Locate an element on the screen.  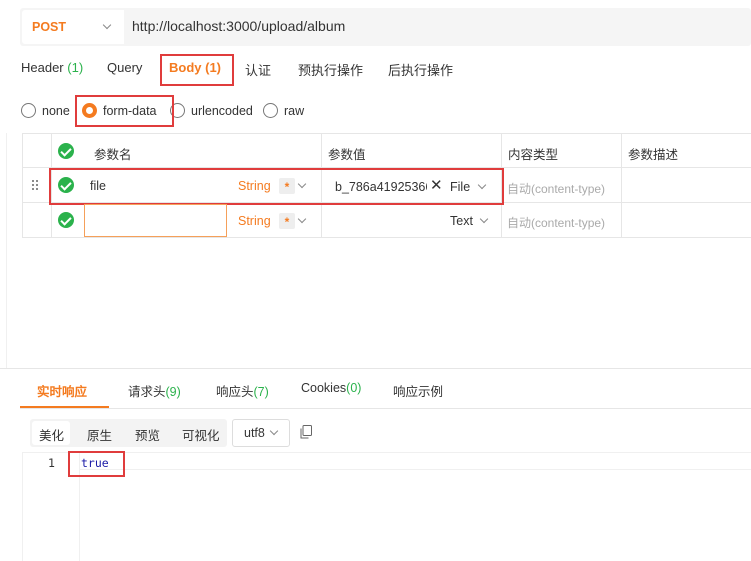
radio-label-none: none is located at coordinates (56, 111).